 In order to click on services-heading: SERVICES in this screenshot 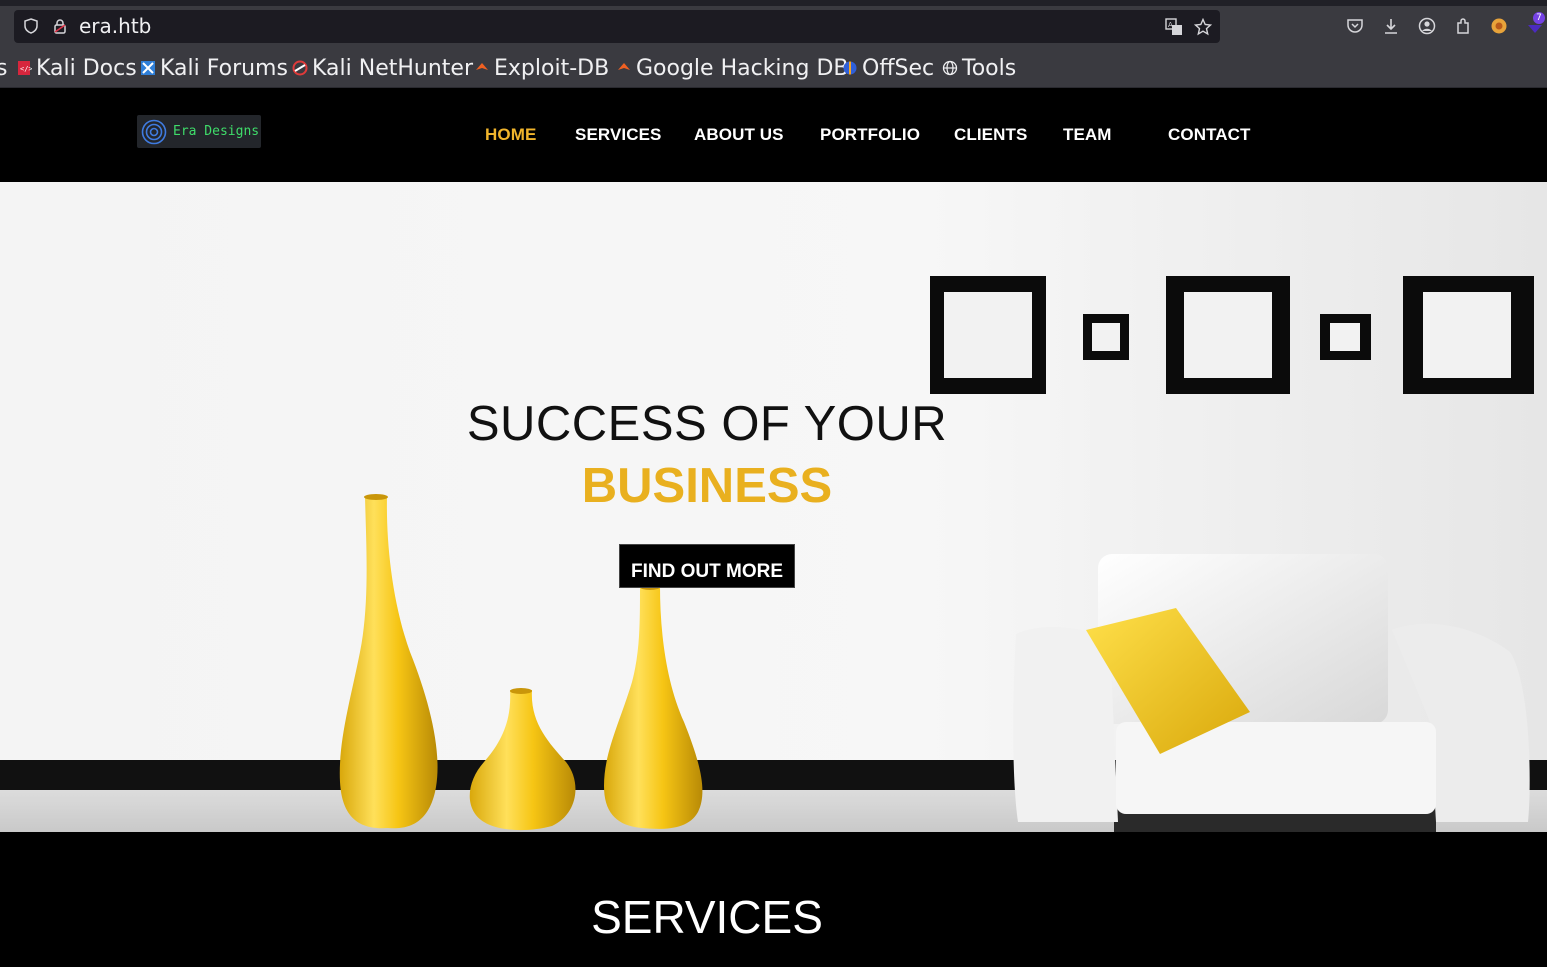, I will do `click(707, 917)`.